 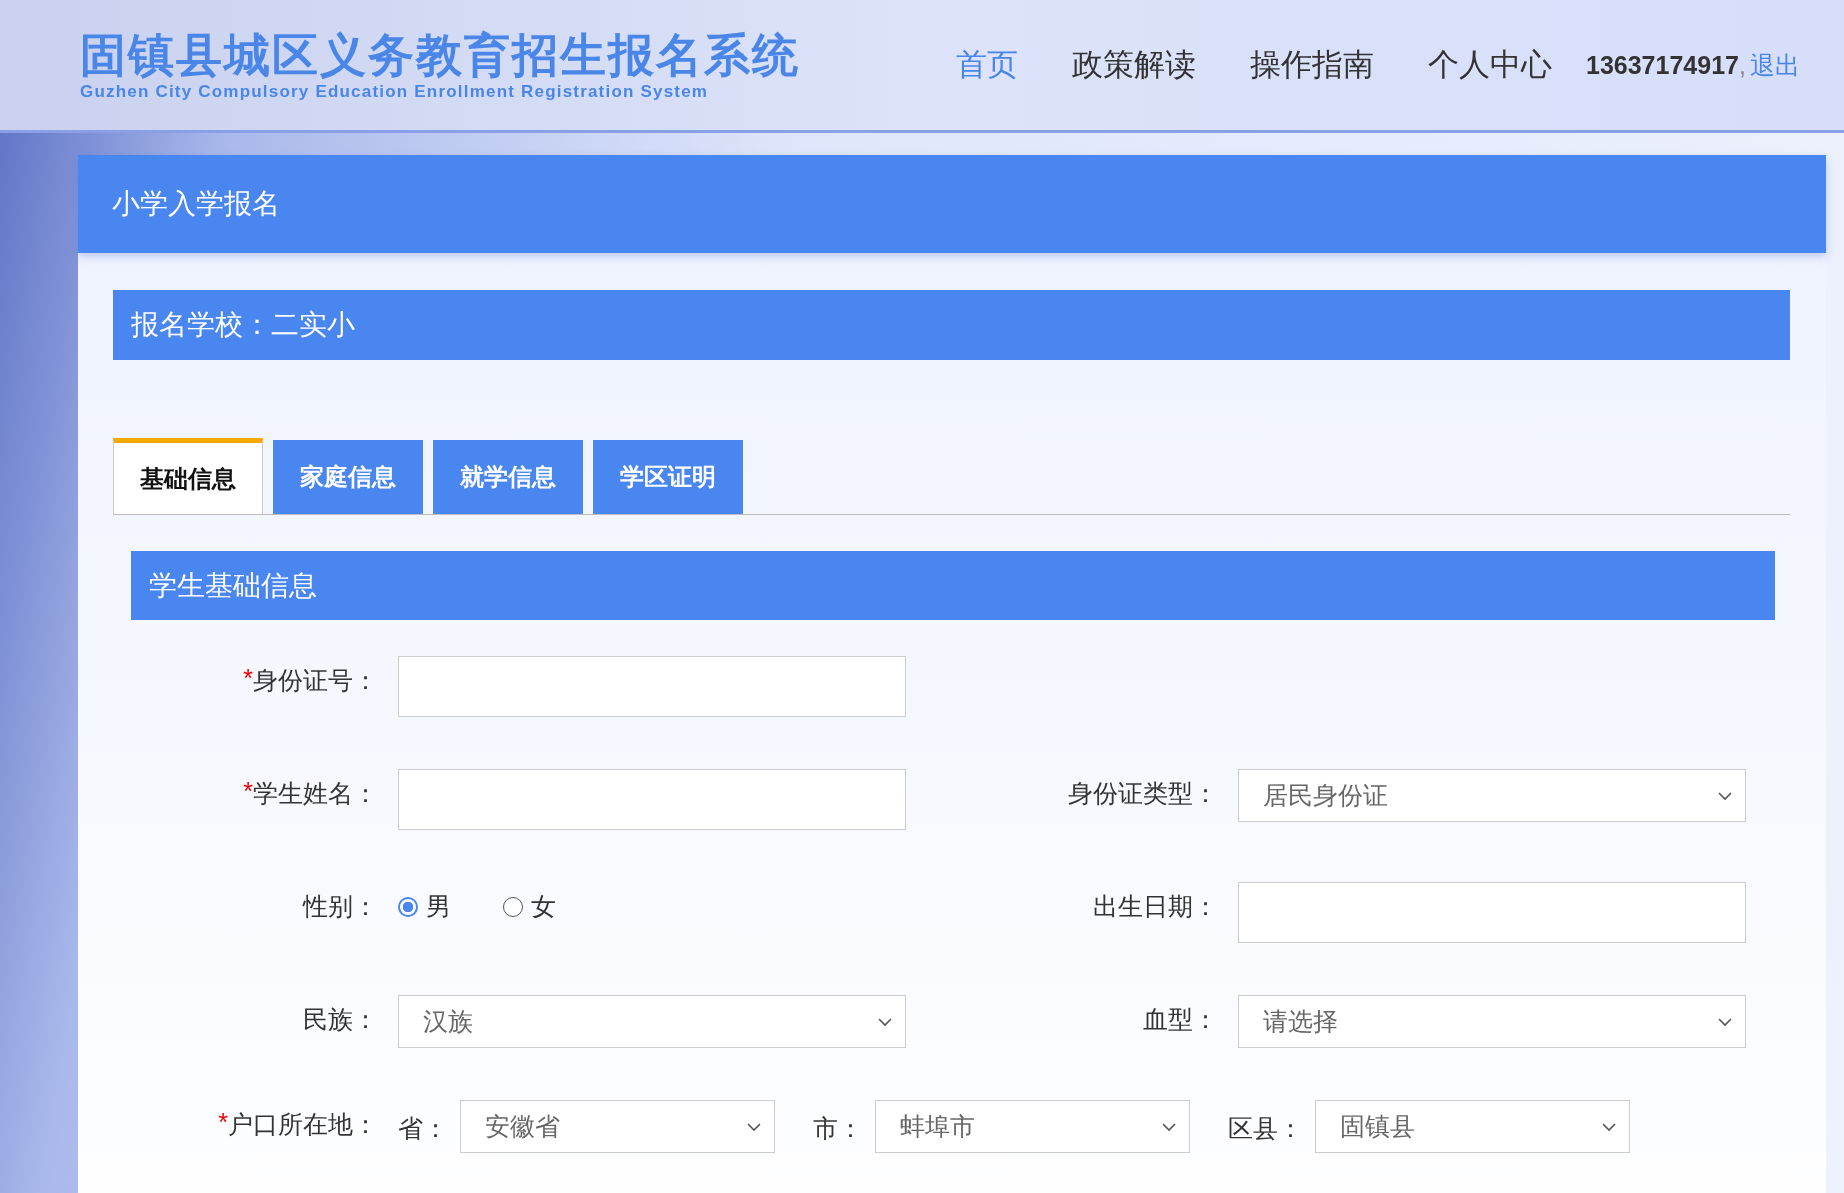 I want to click on field-label: 性别：, so click(x=340, y=906).